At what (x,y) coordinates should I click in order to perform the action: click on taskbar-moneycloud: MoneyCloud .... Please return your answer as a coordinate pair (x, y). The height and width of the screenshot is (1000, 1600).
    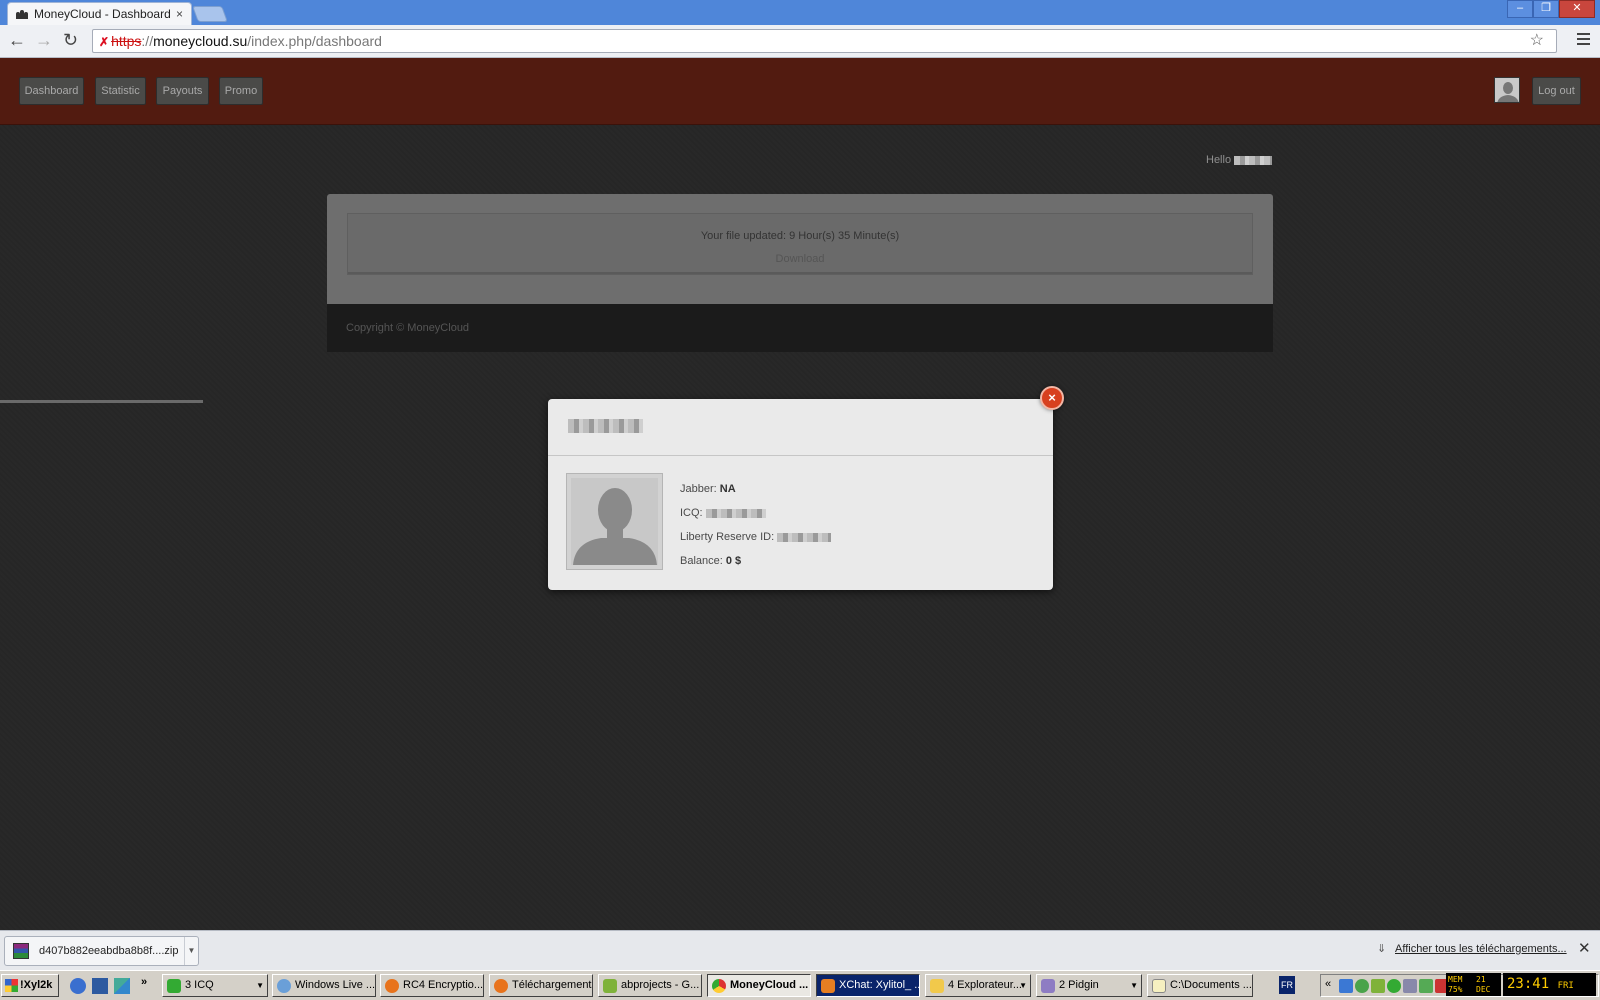
    Looking at the image, I should click on (759, 985).